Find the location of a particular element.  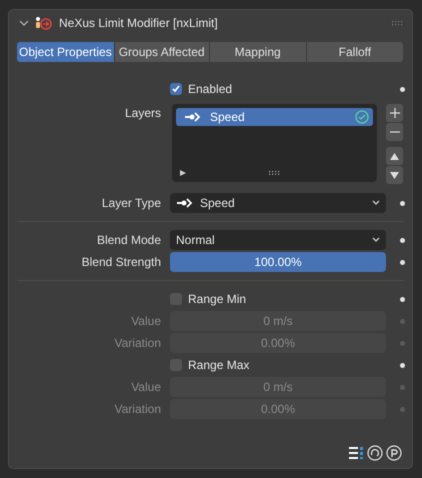

modifier-icon is located at coordinates (44, 23).